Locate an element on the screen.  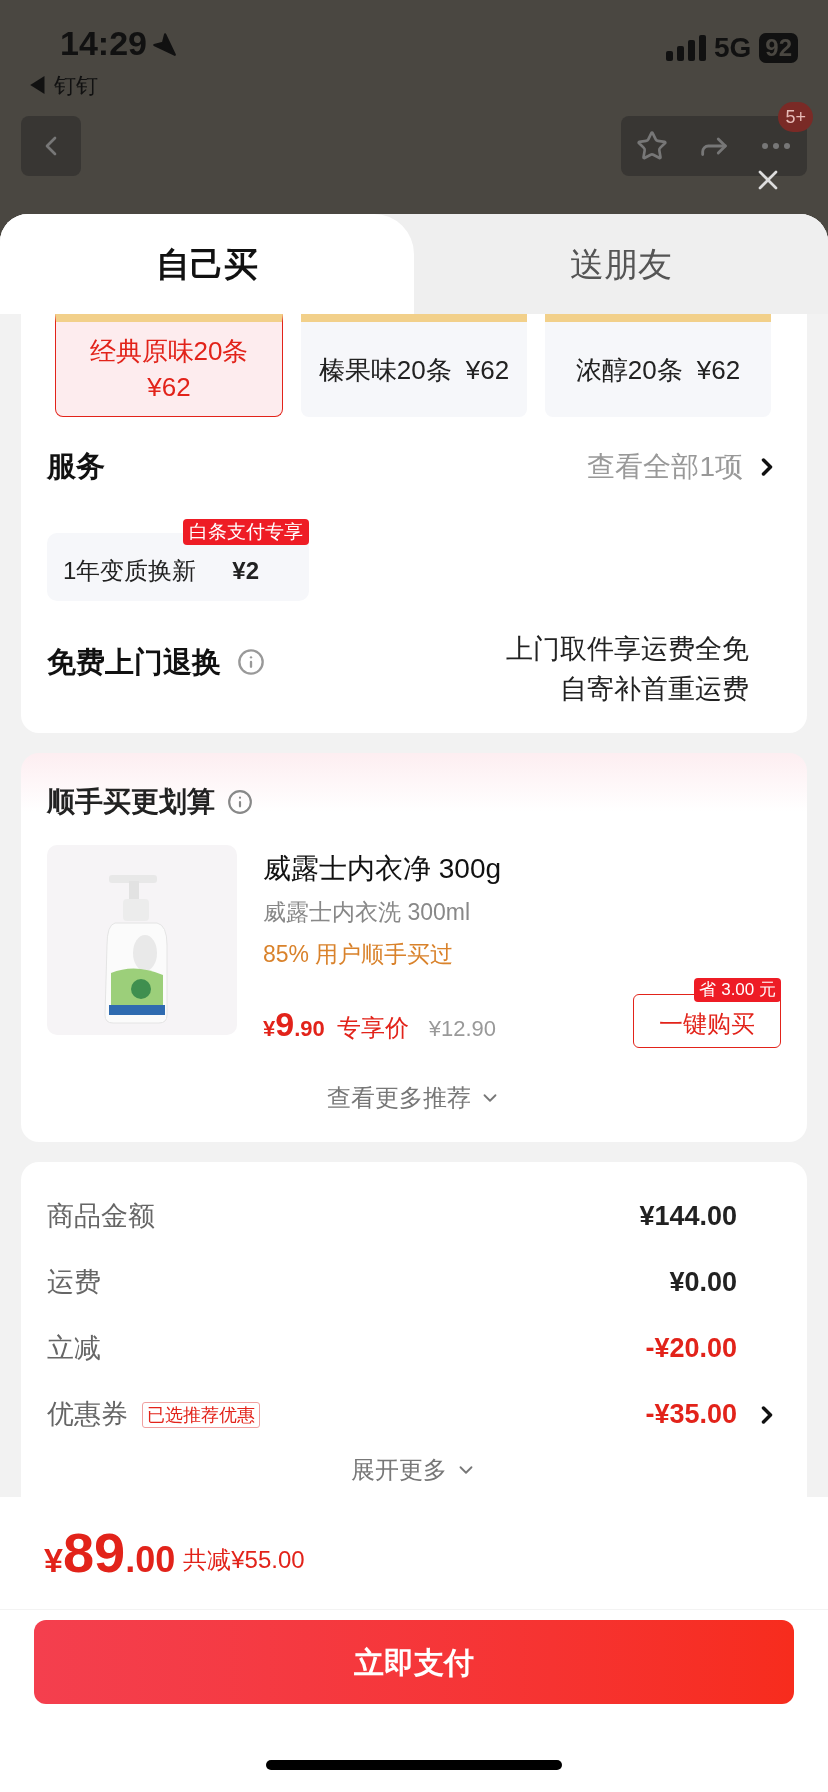
battery-level: 92 is located at coordinates (778, 48).